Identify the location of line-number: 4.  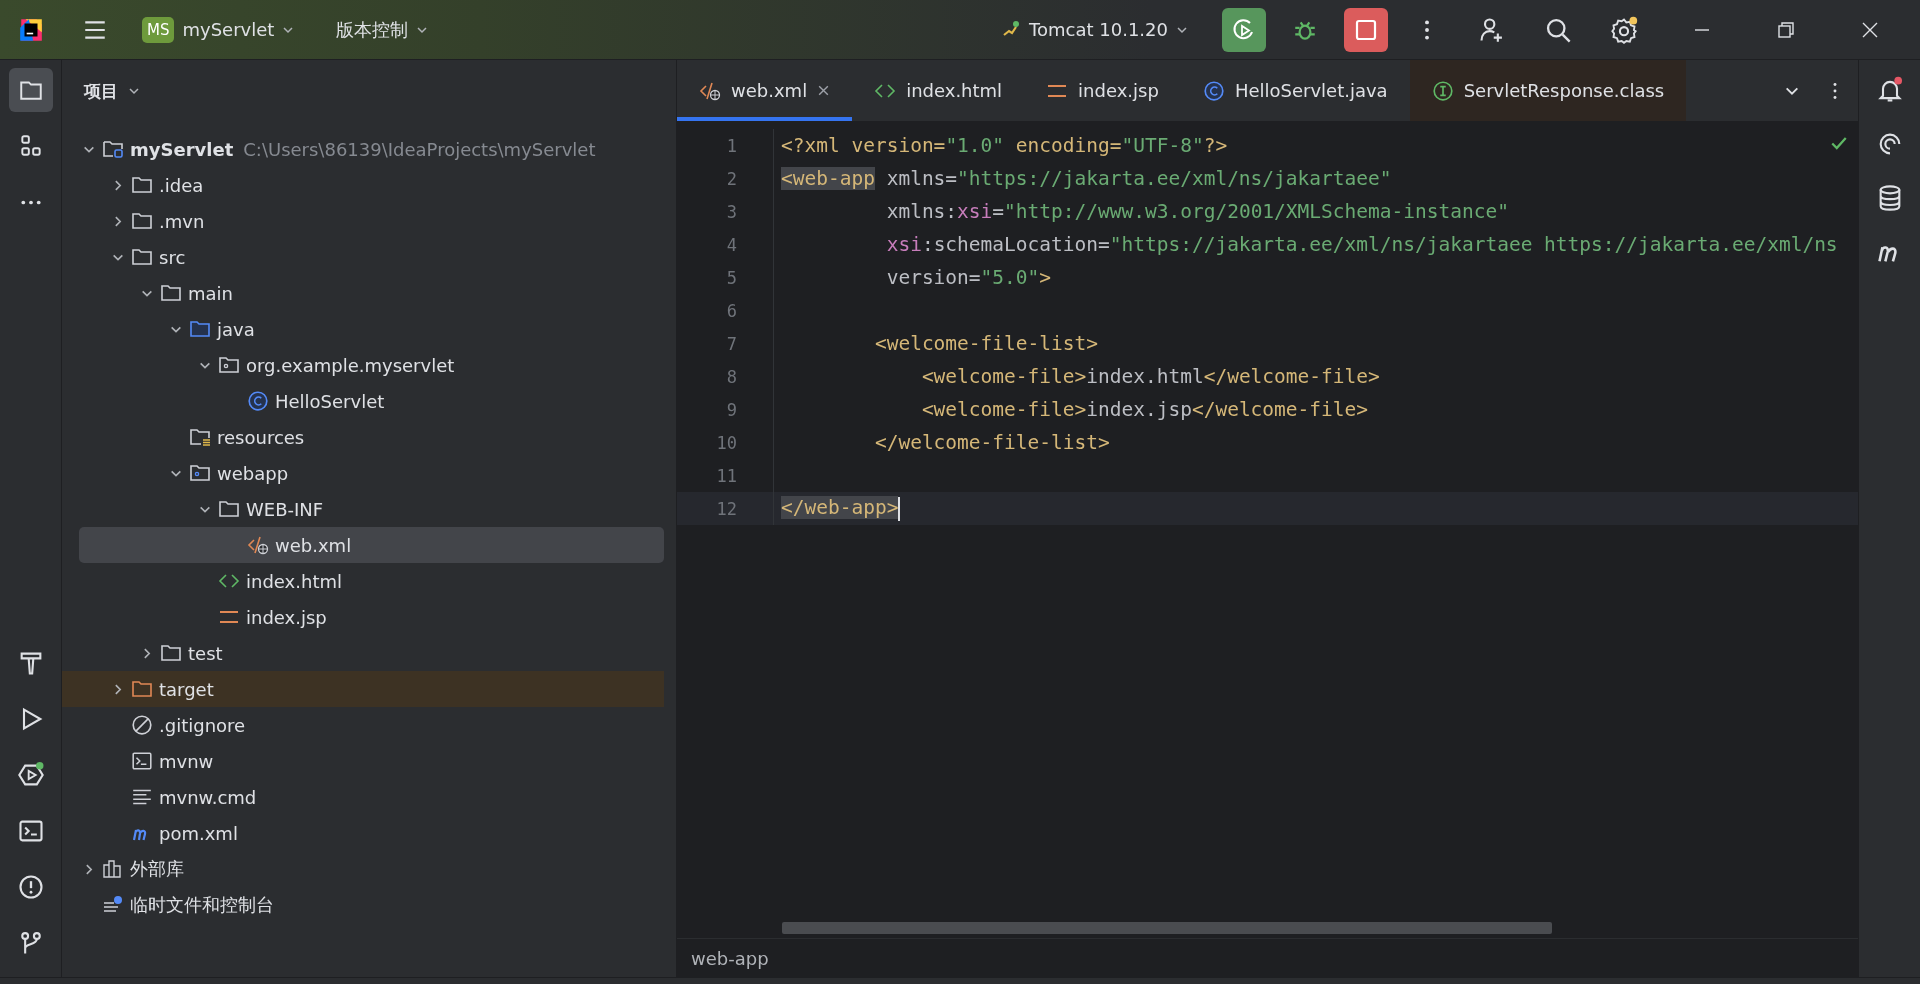
(725, 244).